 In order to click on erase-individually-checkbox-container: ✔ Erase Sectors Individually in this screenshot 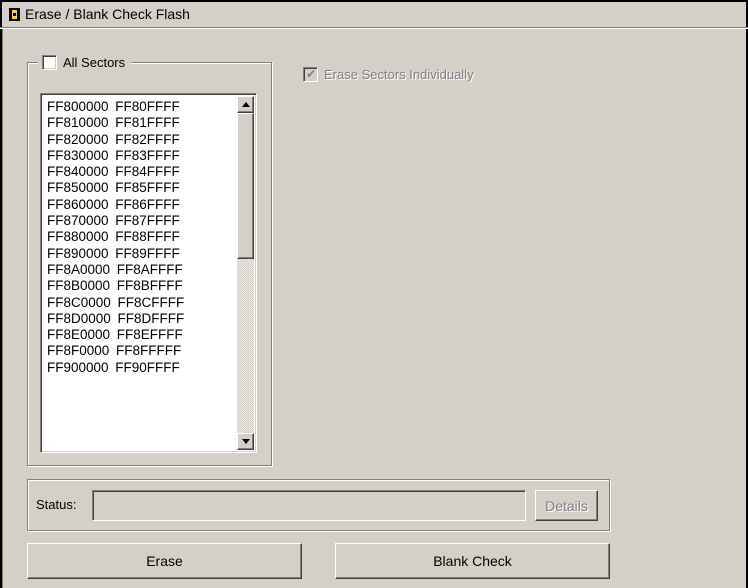, I will do `click(388, 74)`.